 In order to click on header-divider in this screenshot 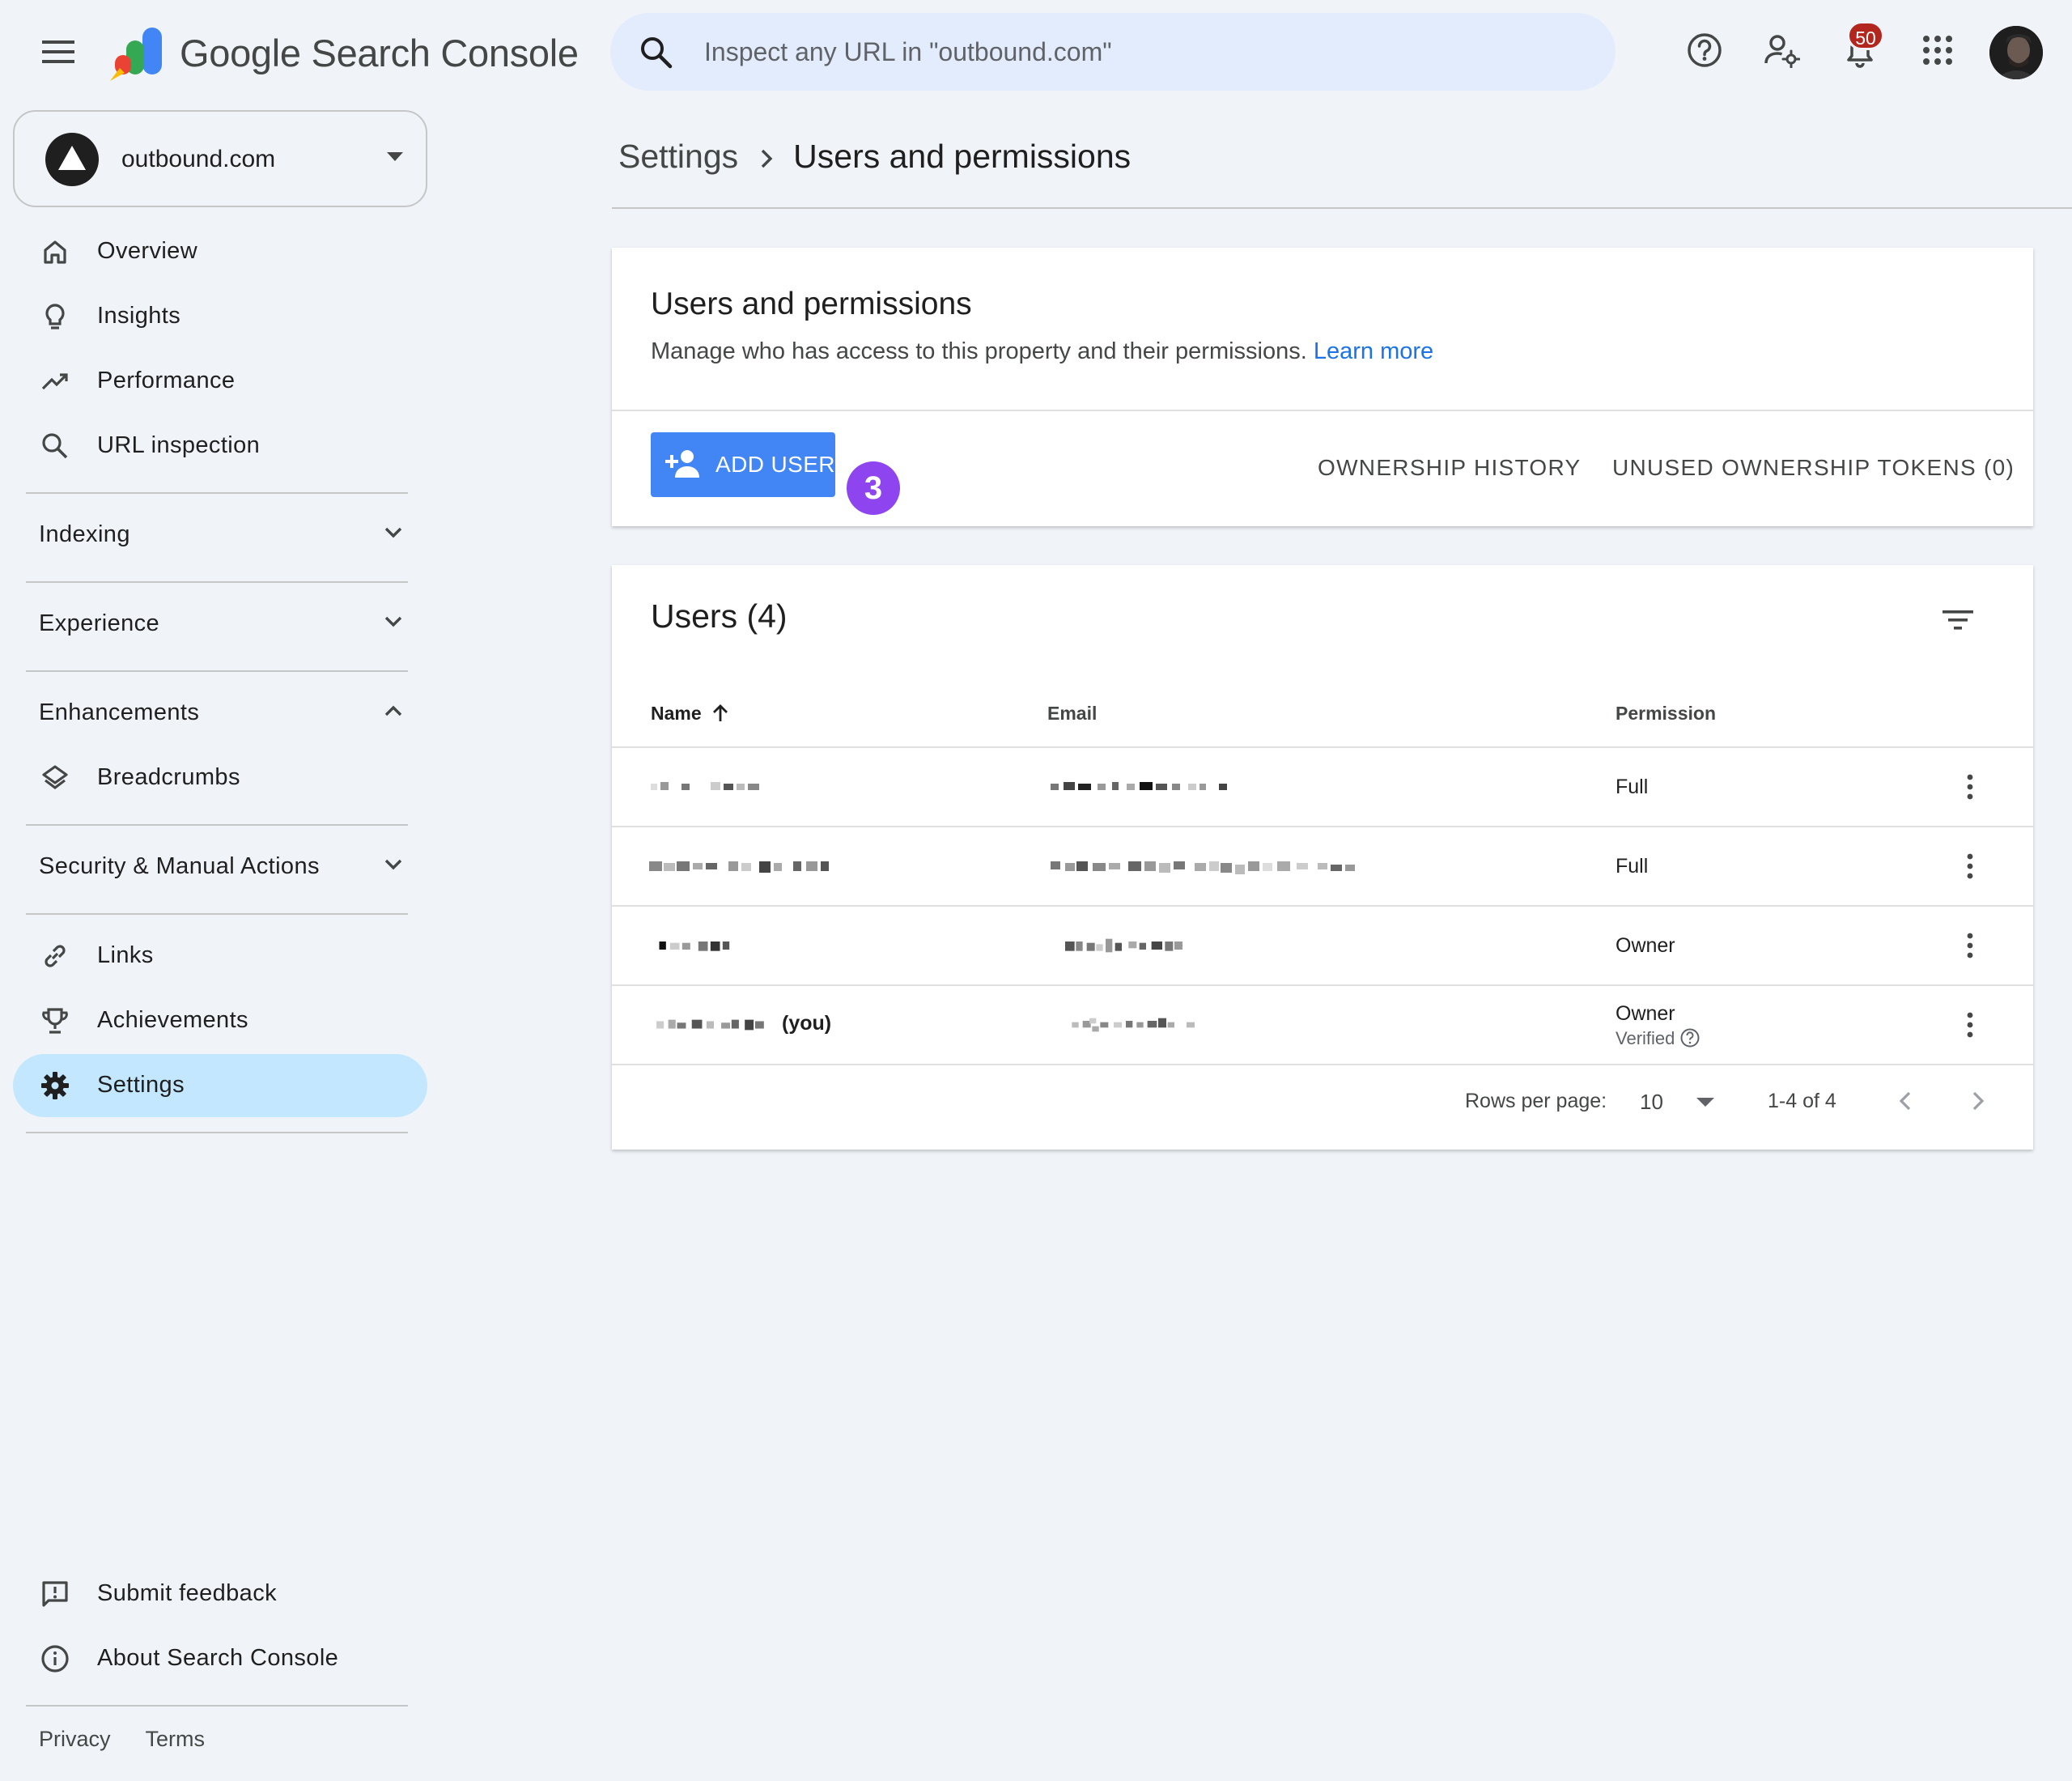, I will do `click(1342, 208)`.